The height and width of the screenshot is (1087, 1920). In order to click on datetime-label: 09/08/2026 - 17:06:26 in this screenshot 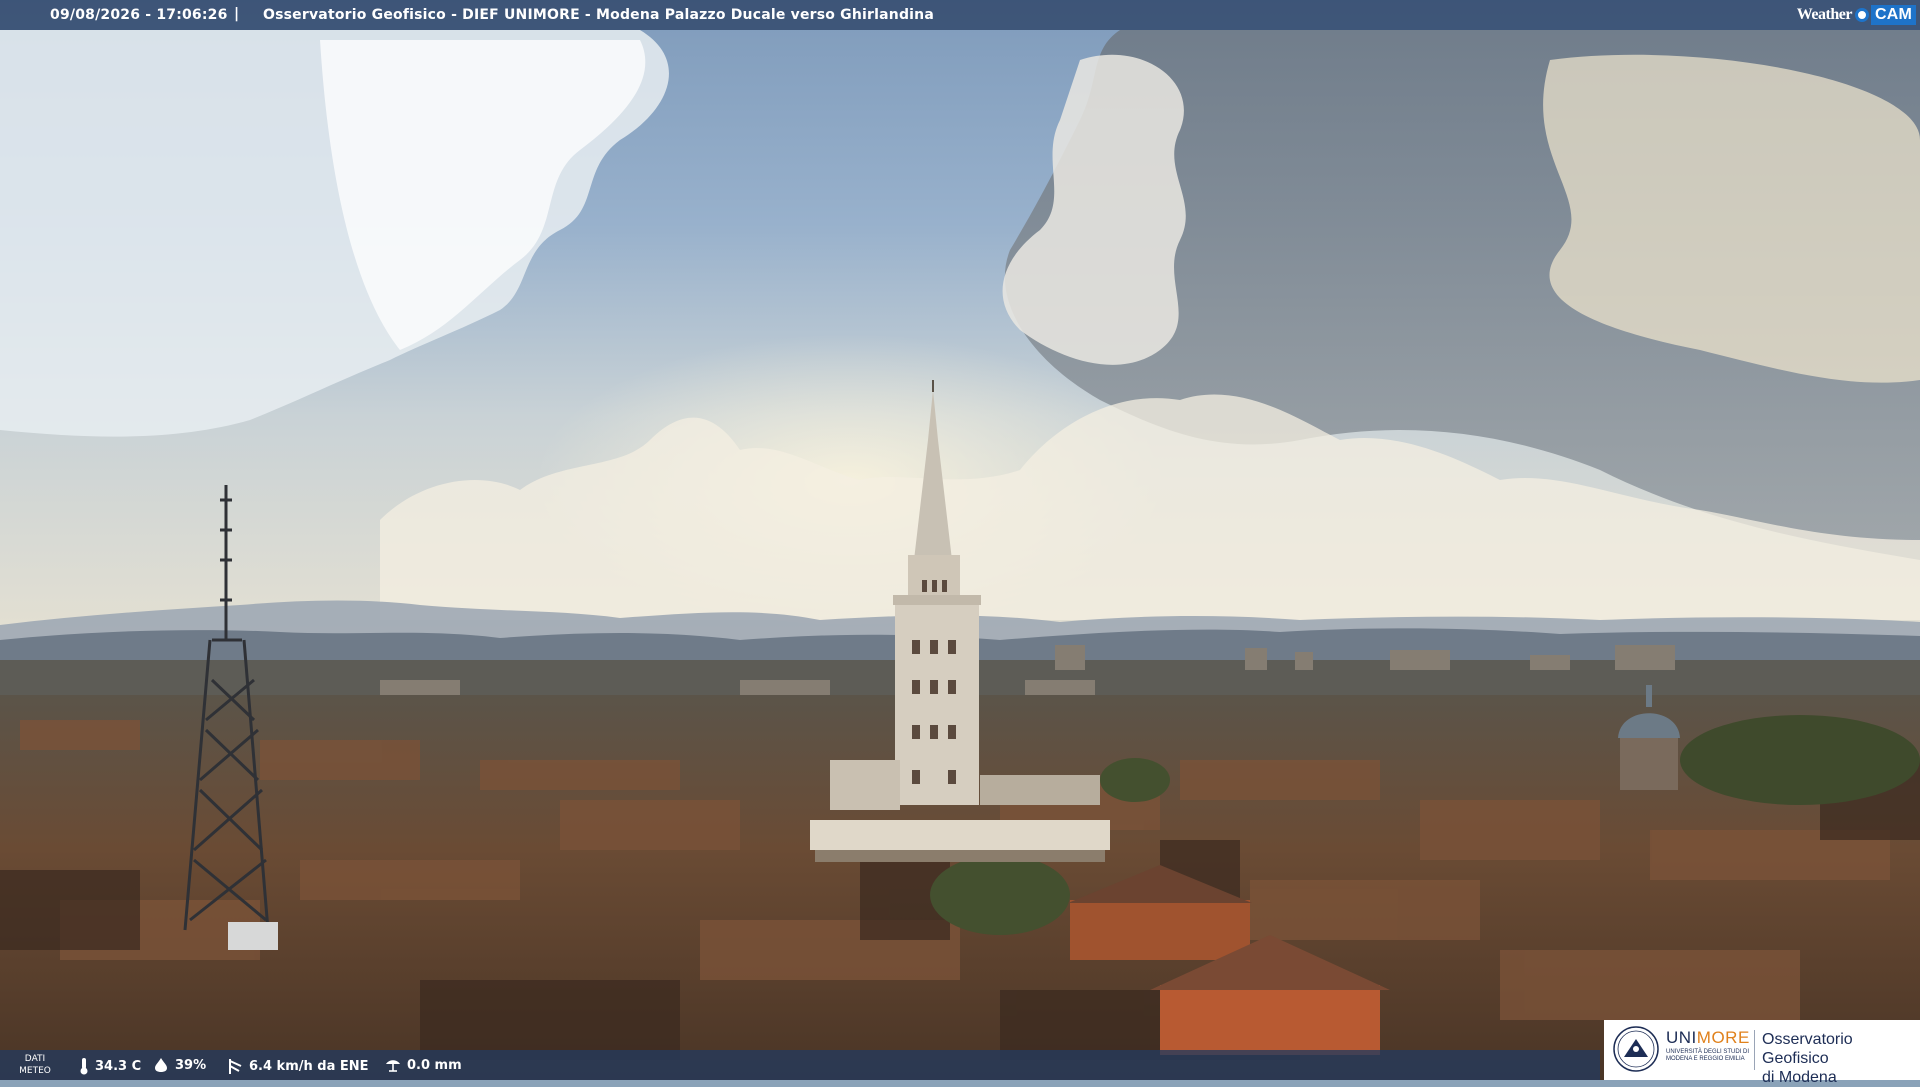, I will do `click(139, 15)`.